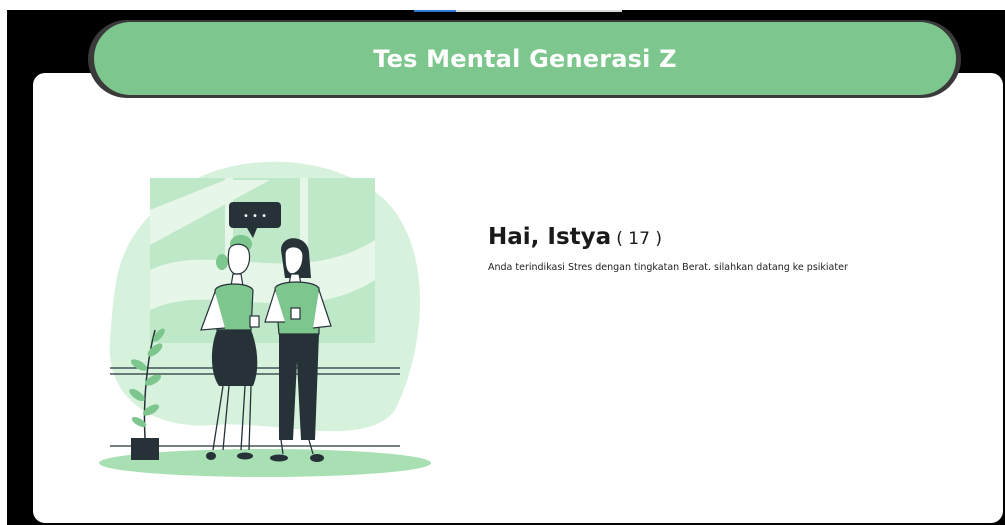 The image size is (1005, 525). I want to click on top-accent-line, so click(435, 11).